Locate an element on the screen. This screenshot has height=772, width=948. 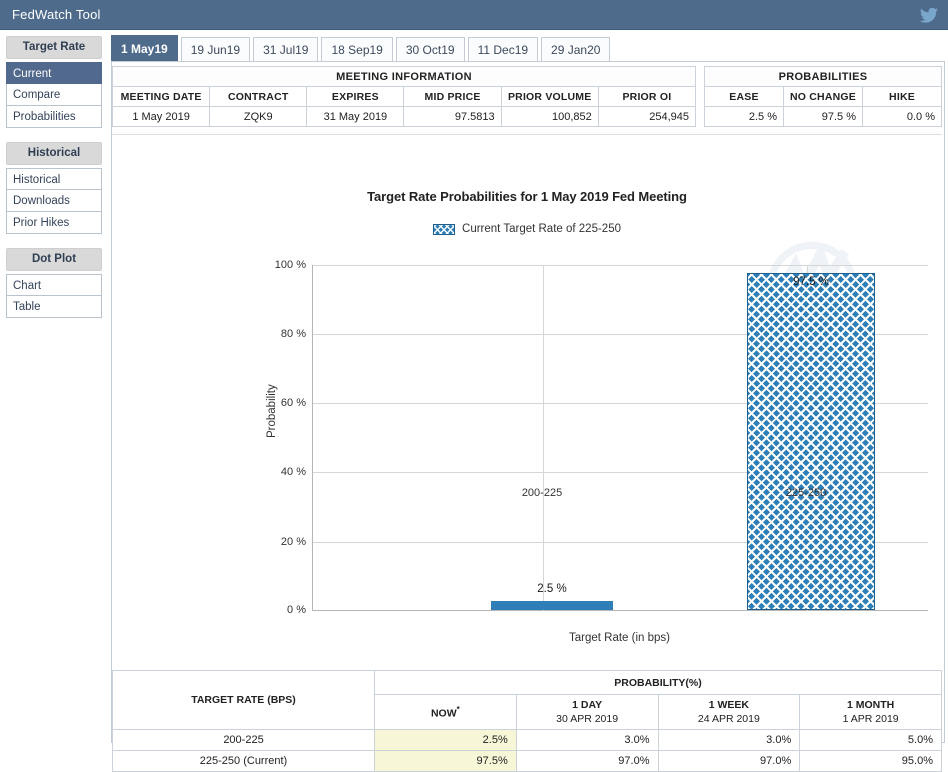
th-now-label: NOW is located at coordinates (443, 713).